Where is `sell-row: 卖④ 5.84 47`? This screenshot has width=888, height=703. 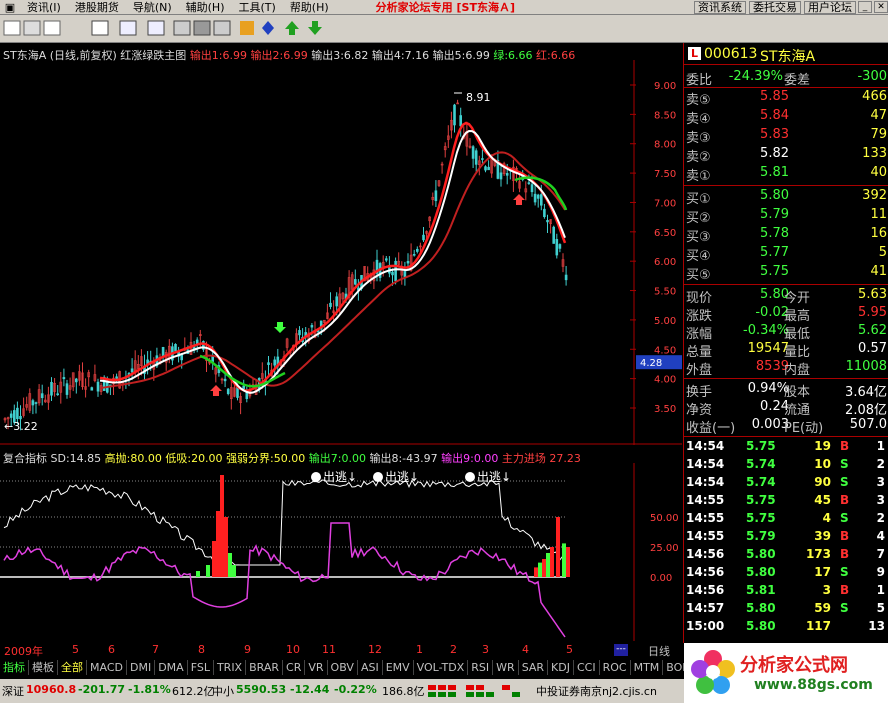 sell-row: 卖④ 5.84 47 is located at coordinates (786, 117).